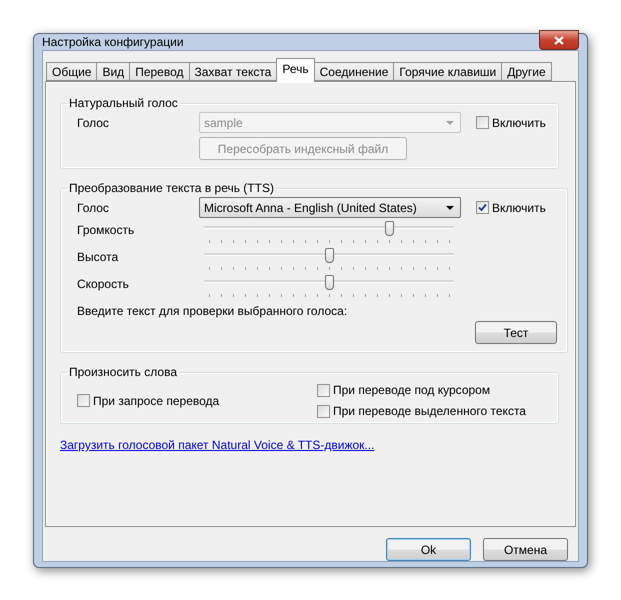 The image size is (621, 600). What do you see at coordinates (171, 188) in the screenshot?
I see `group-title: Преобразование текста в речь (TTS)` at bounding box center [171, 188].